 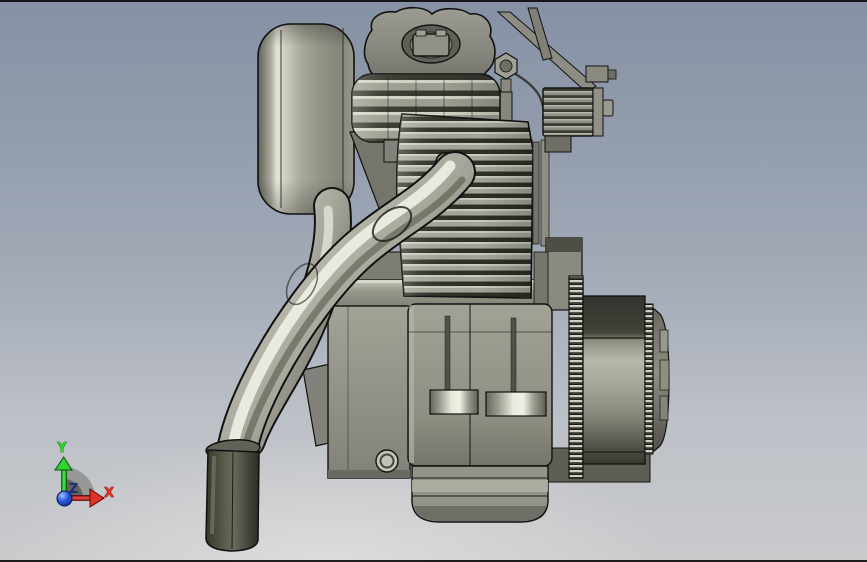 What do you see at coordinates (306, 119) in the screenshot?
I see `muffler-canister` at bounding box center [306, 119].